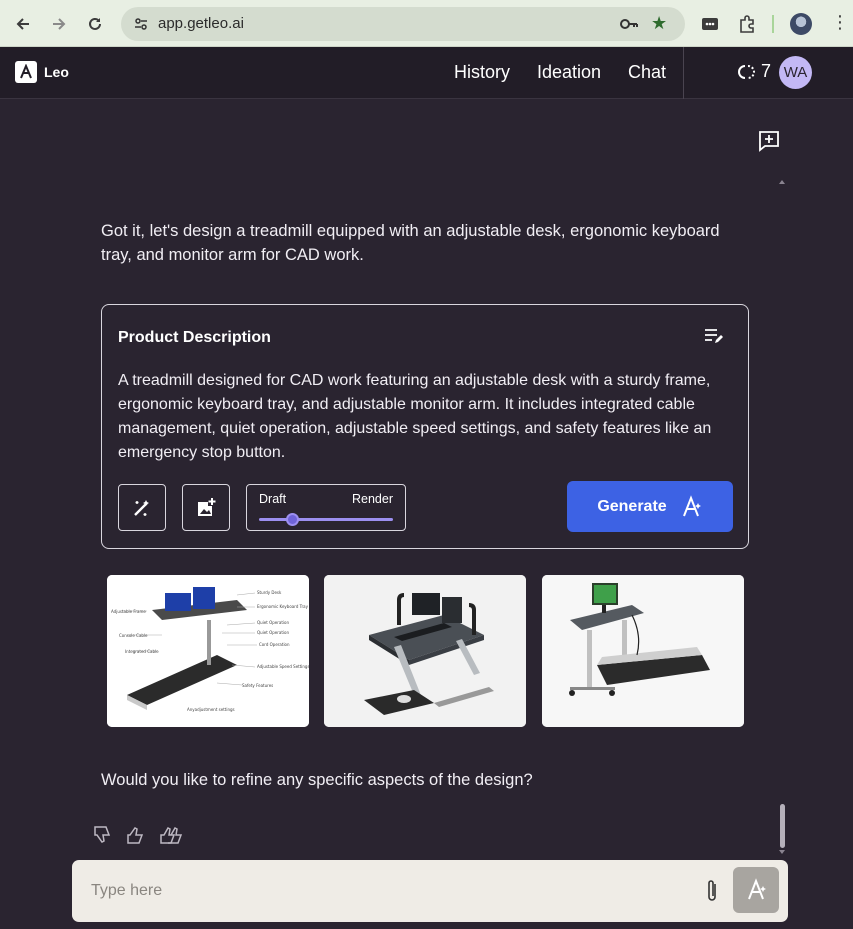 The height and width of the screenshot is (929, 853). Describe the element at coordinates (403, 24) in the screenshot. I see `address-bar: app.getleo.ai ★` at that location.